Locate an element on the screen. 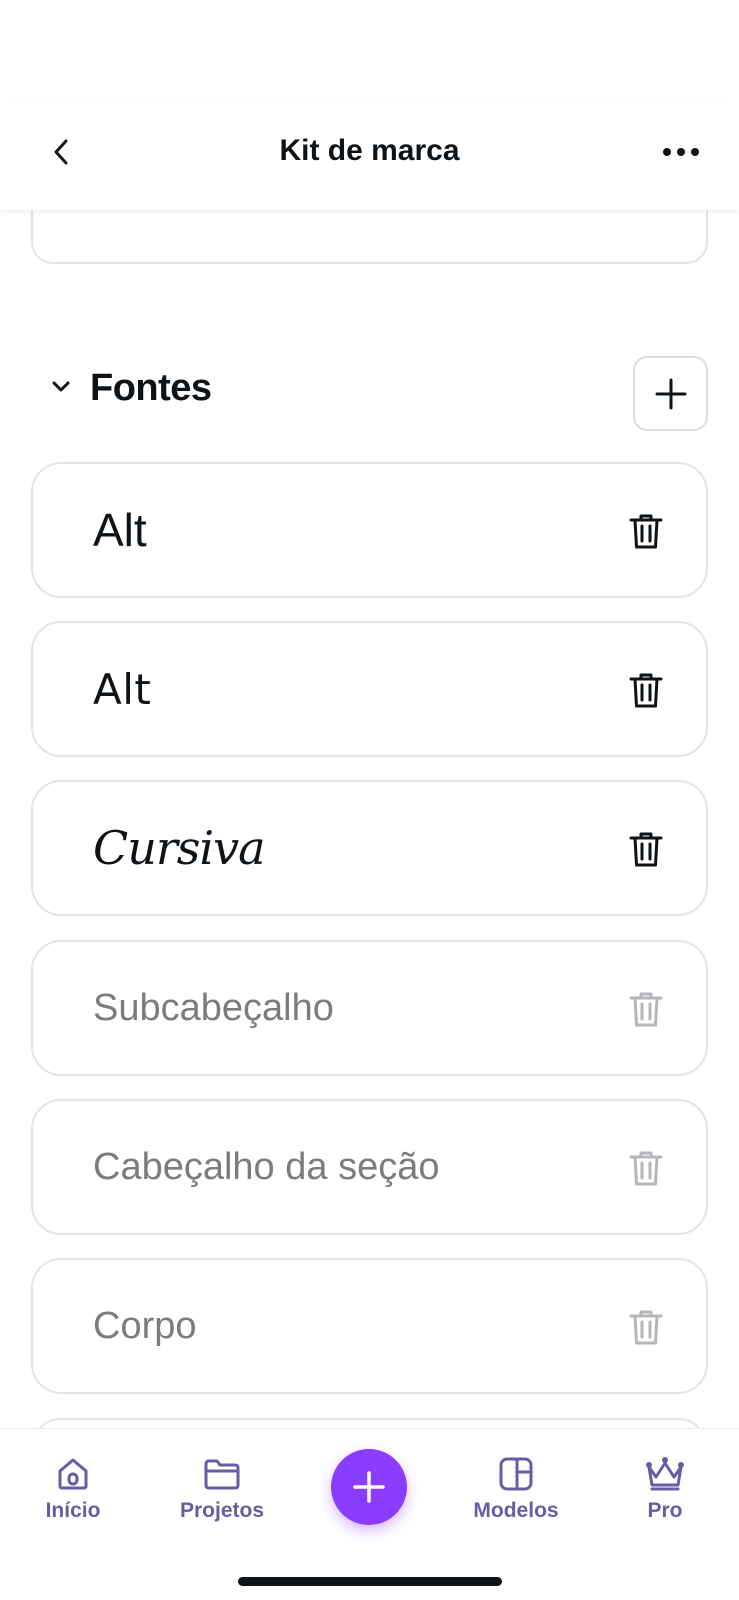 This screenshot has width=739, height=1600. bottom-tab-bar: Início Projetos Modelos Pro is located at coordinates (369, 1514).